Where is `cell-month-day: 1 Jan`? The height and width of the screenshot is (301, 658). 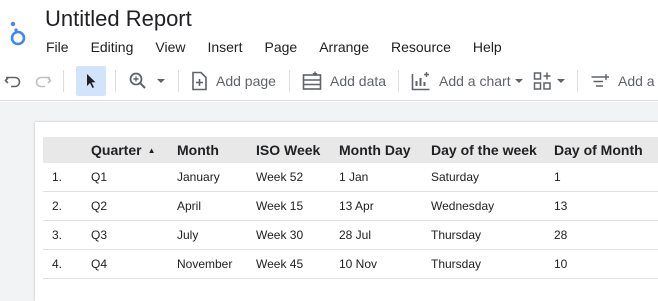
cell-month-day: 1 Jan is located at coordinates (354, 177).